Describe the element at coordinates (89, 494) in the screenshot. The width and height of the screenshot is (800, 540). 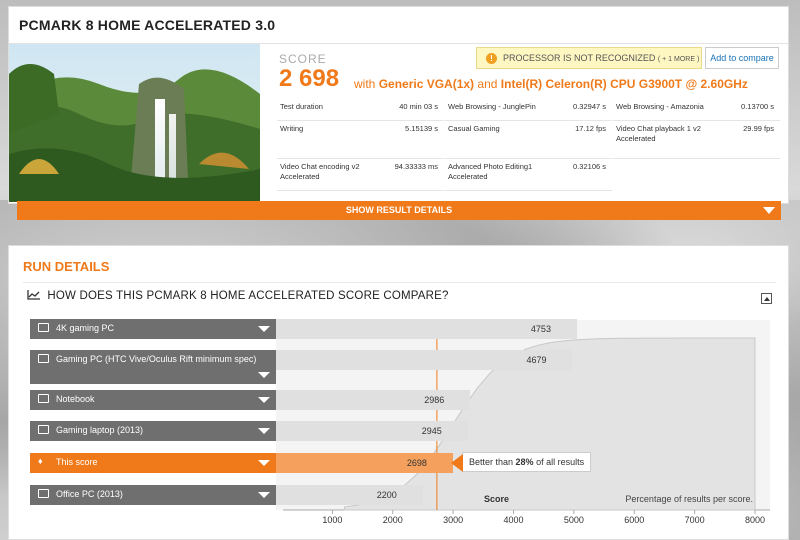
I see `row-label-text: Office PC (2013)` at that location.